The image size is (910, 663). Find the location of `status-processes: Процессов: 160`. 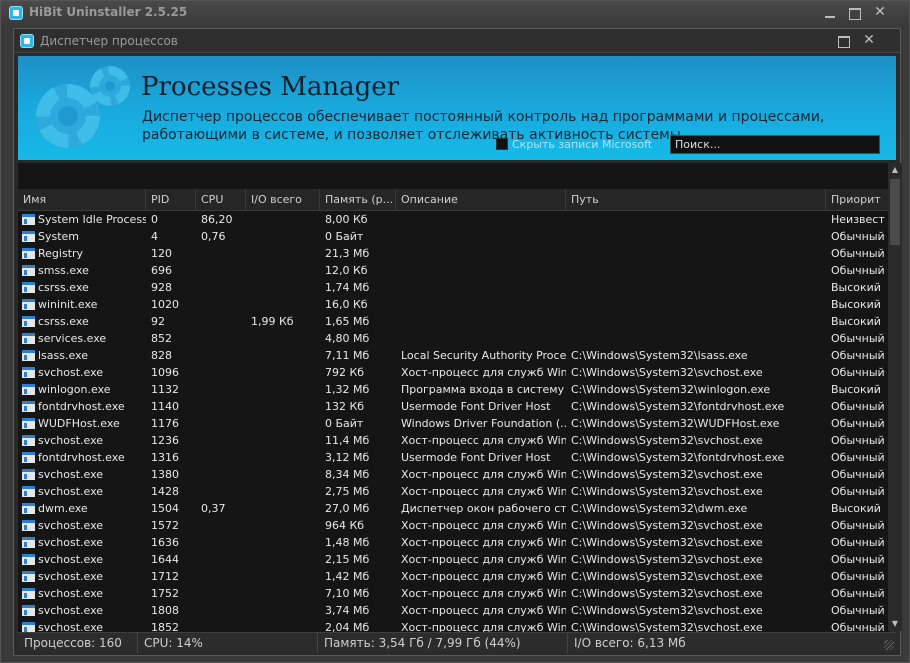

status-processes: Процессов: 160 is located at coordinates (78, 643).